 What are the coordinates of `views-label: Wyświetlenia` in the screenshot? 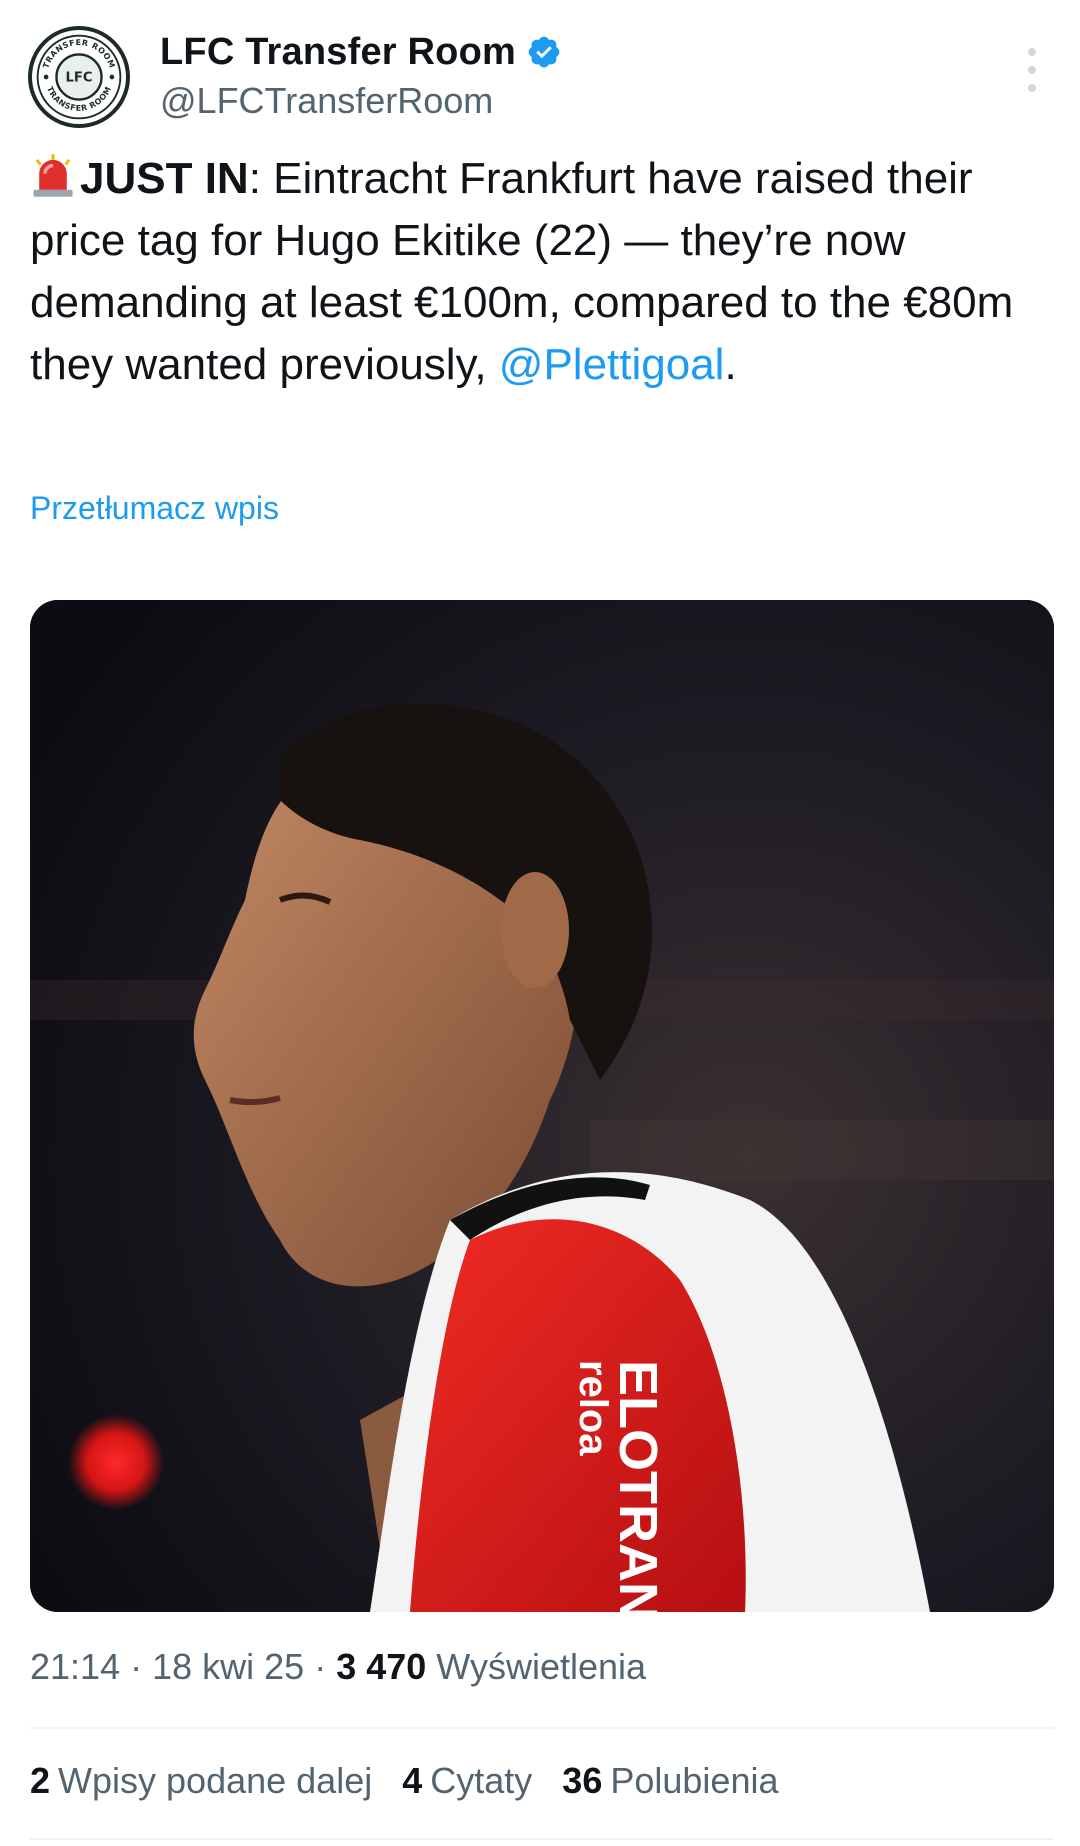 It's located at (536, 1666).